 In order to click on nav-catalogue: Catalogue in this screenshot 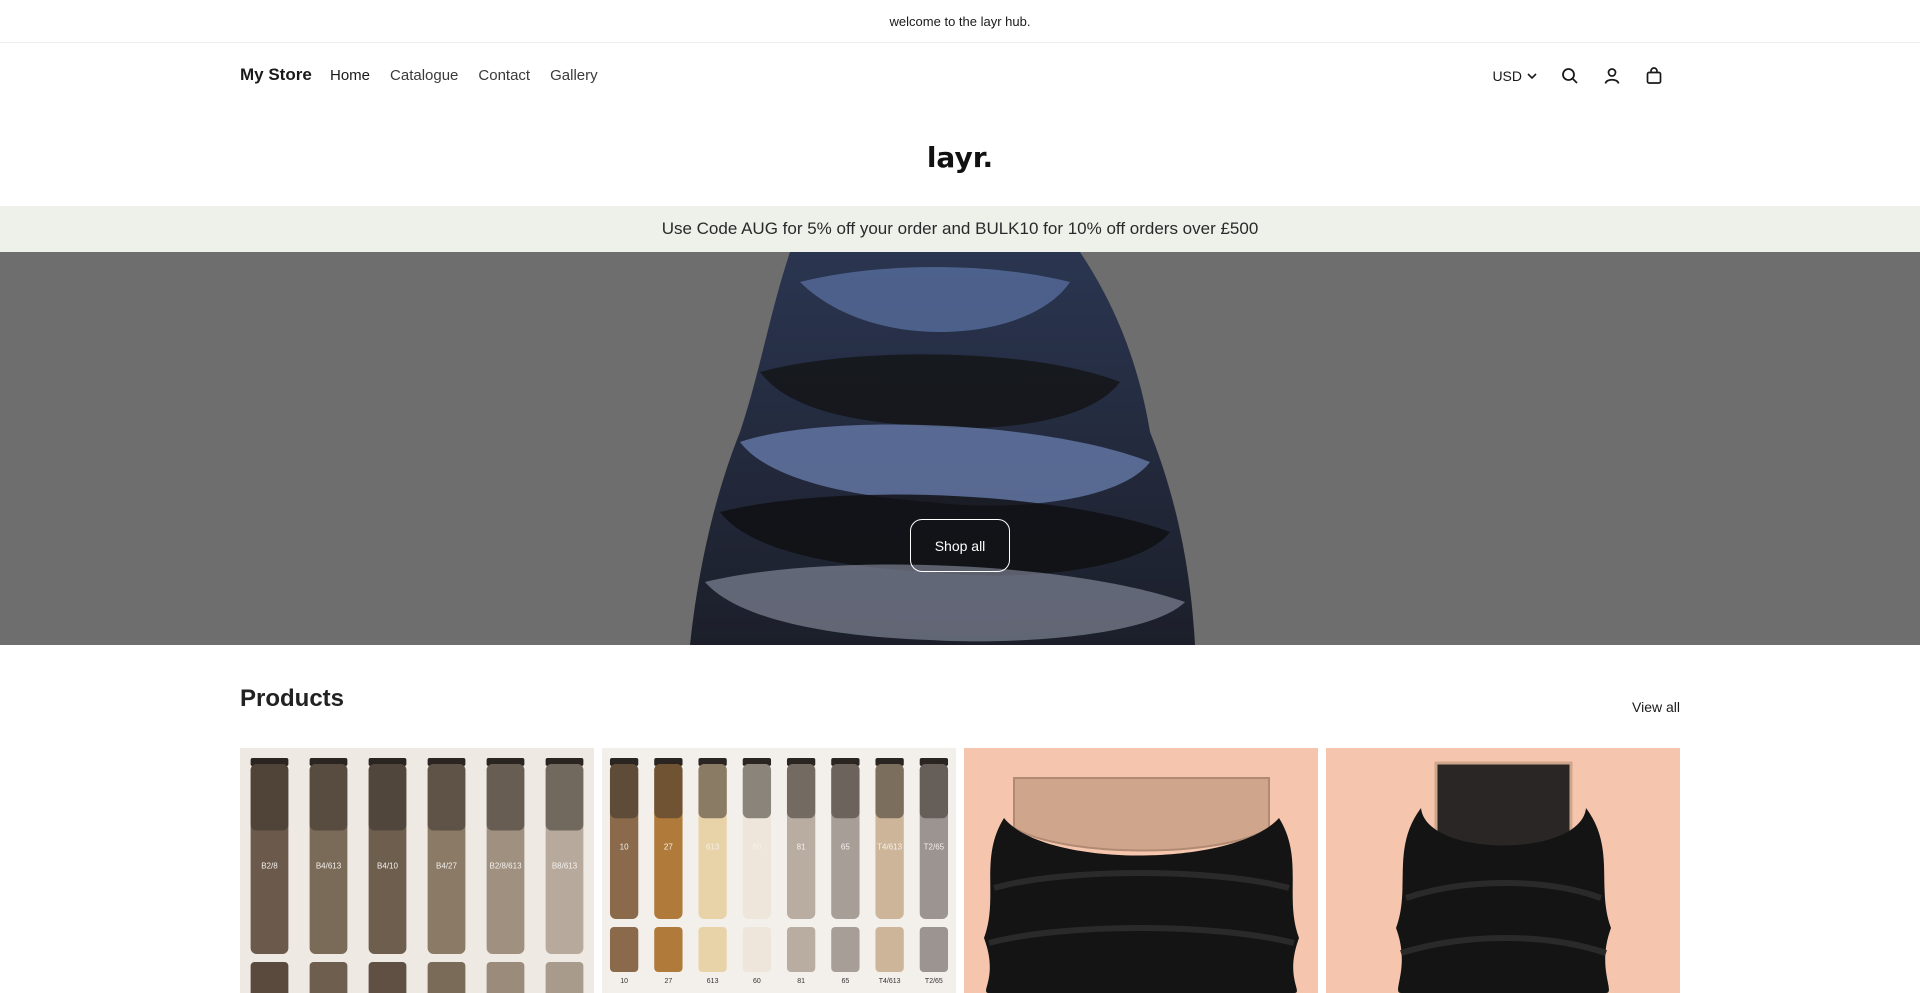, I will do `click(424, 75)`.